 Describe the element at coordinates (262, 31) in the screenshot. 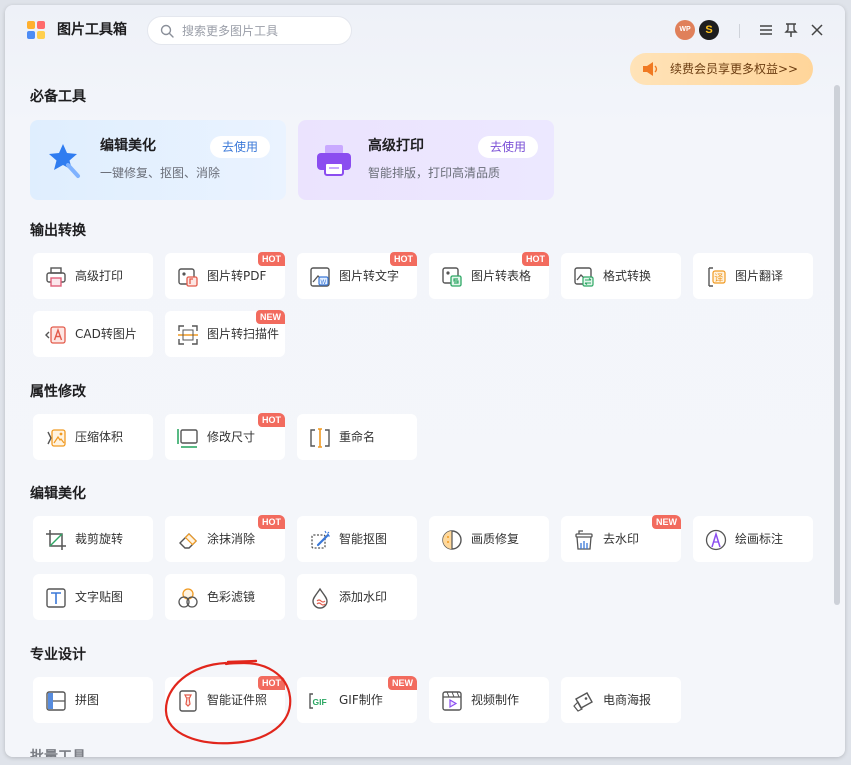

I see `search-input` at that location.